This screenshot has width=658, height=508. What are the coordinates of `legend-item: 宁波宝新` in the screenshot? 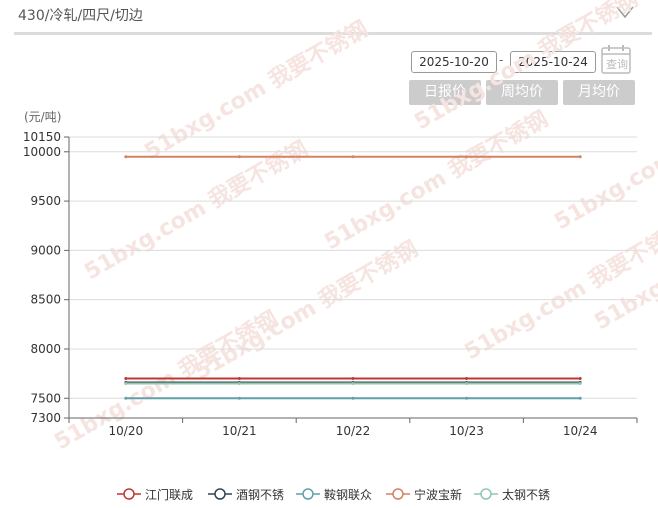 It's located at (424, 494).